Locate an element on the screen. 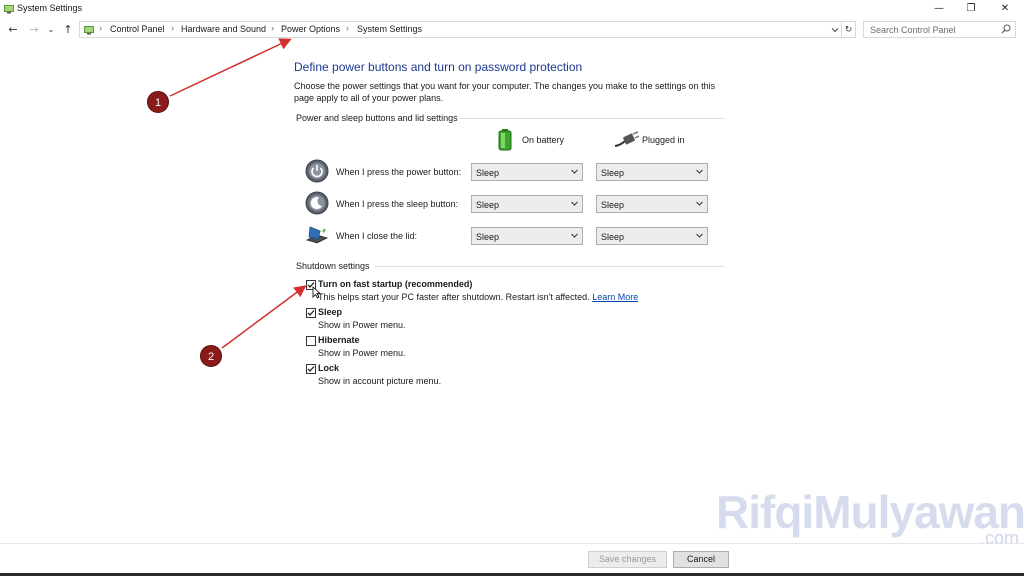  search-icon is located at coordinates (1006, 29).